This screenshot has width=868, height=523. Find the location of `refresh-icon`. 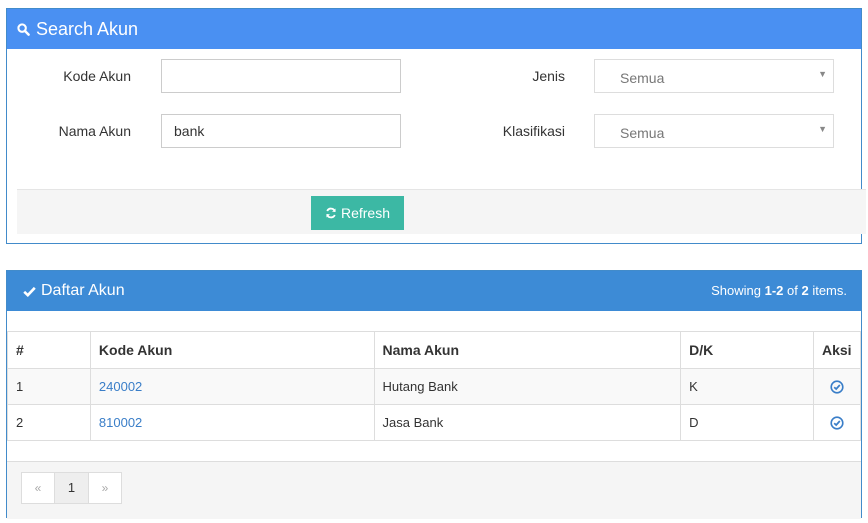

refresh-icon is located at coordinates (331, 213).